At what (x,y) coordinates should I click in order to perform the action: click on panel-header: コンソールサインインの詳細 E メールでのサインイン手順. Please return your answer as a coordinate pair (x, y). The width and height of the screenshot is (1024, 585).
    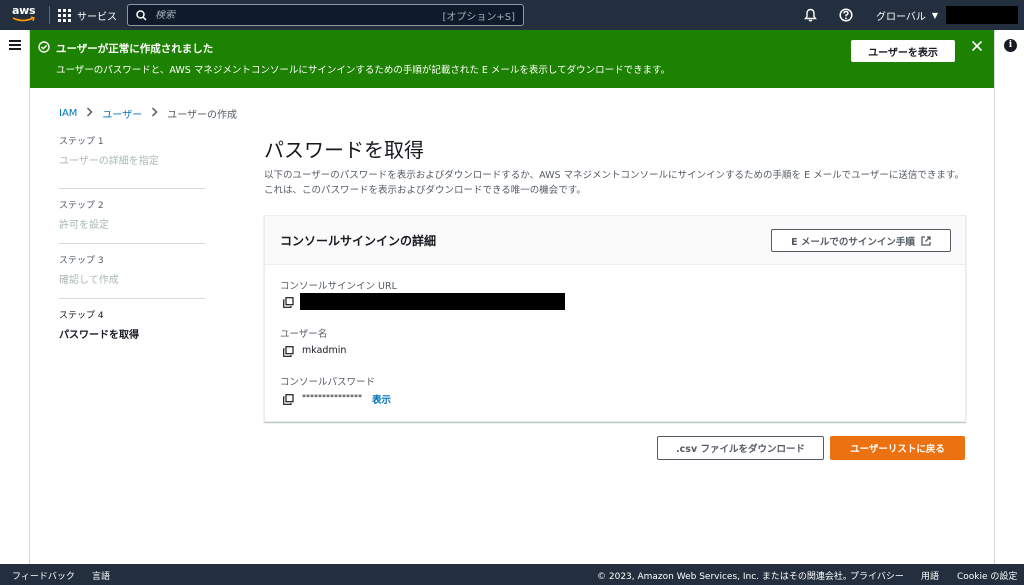
    Looking at the image, I should click on (615, 240).